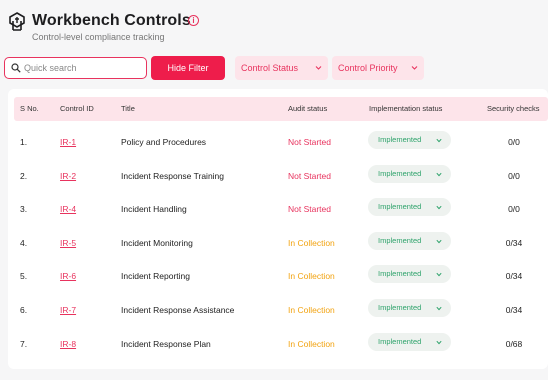  Describe the element at coordinates (24, 310) in the screenshot. I see `row-sno: 6.` at that location.